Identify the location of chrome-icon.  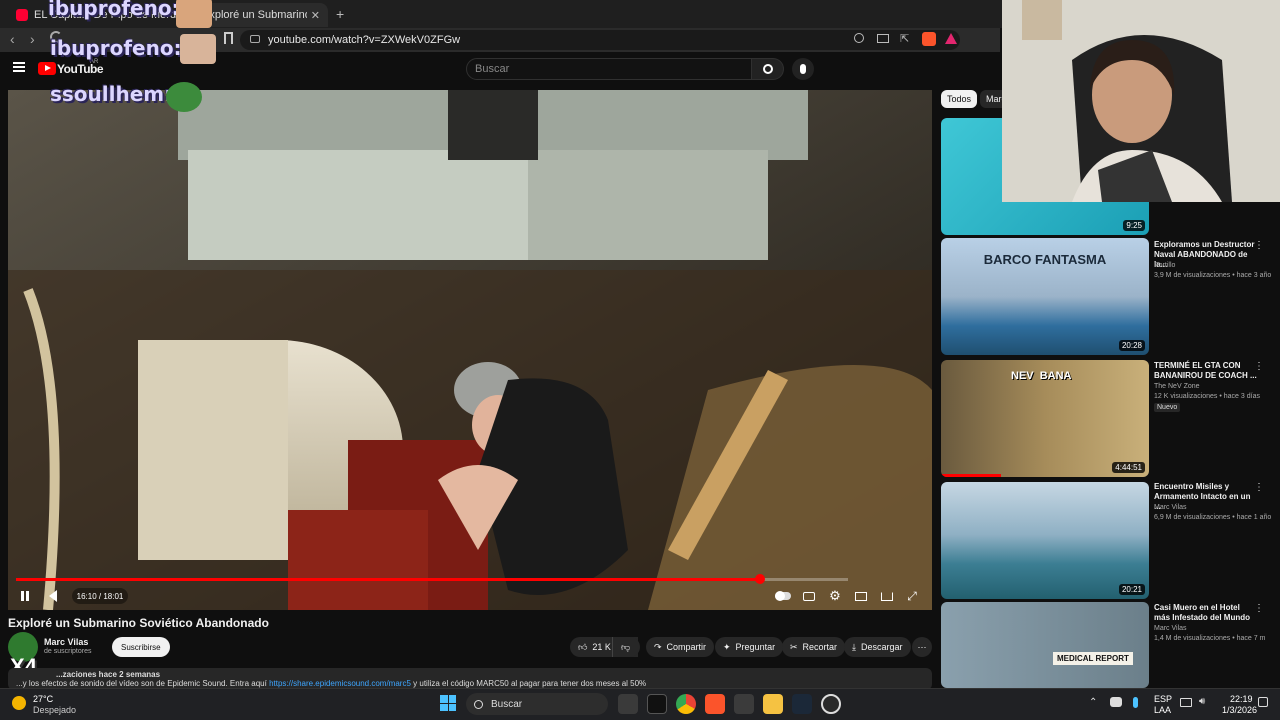
(686, 704).